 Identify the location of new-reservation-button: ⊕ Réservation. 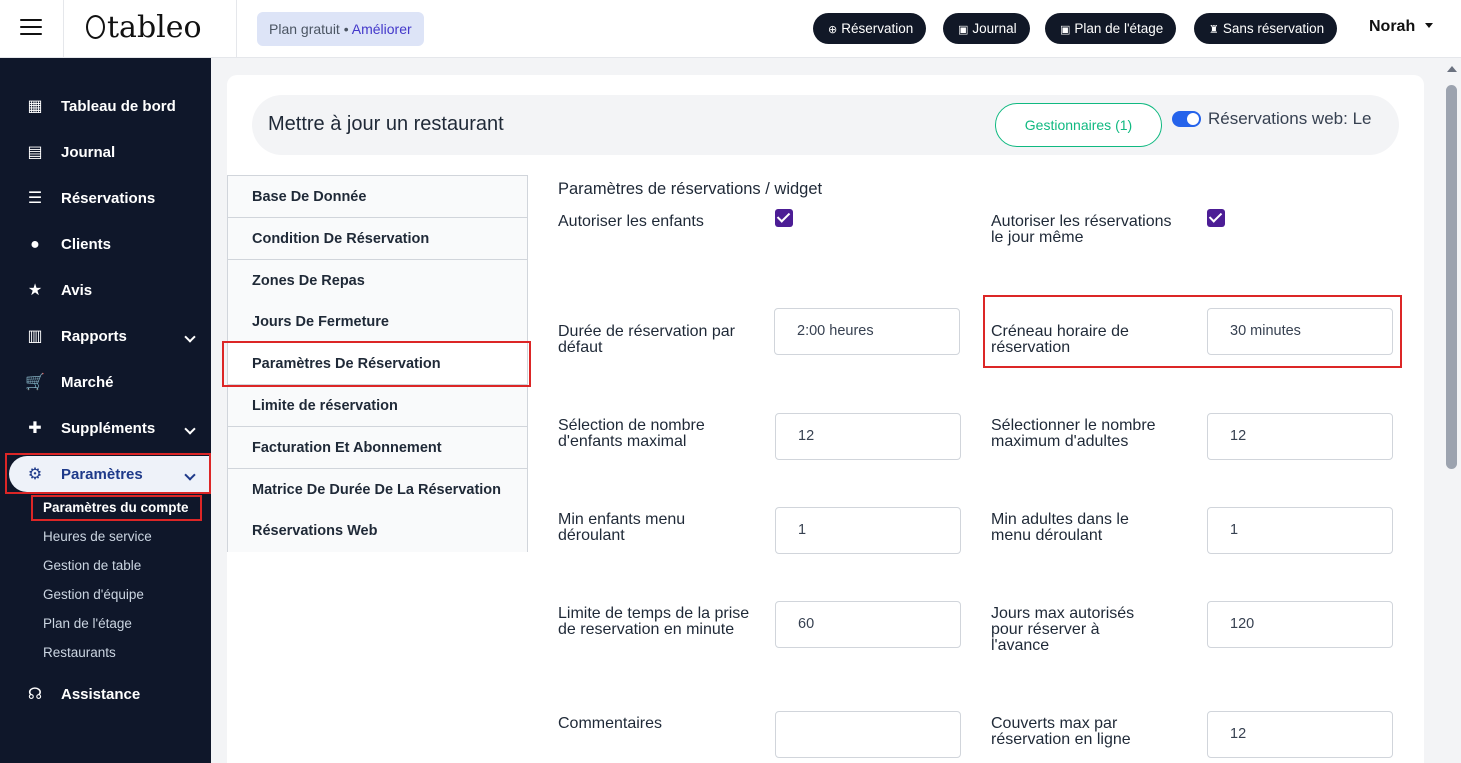
(870, 28).